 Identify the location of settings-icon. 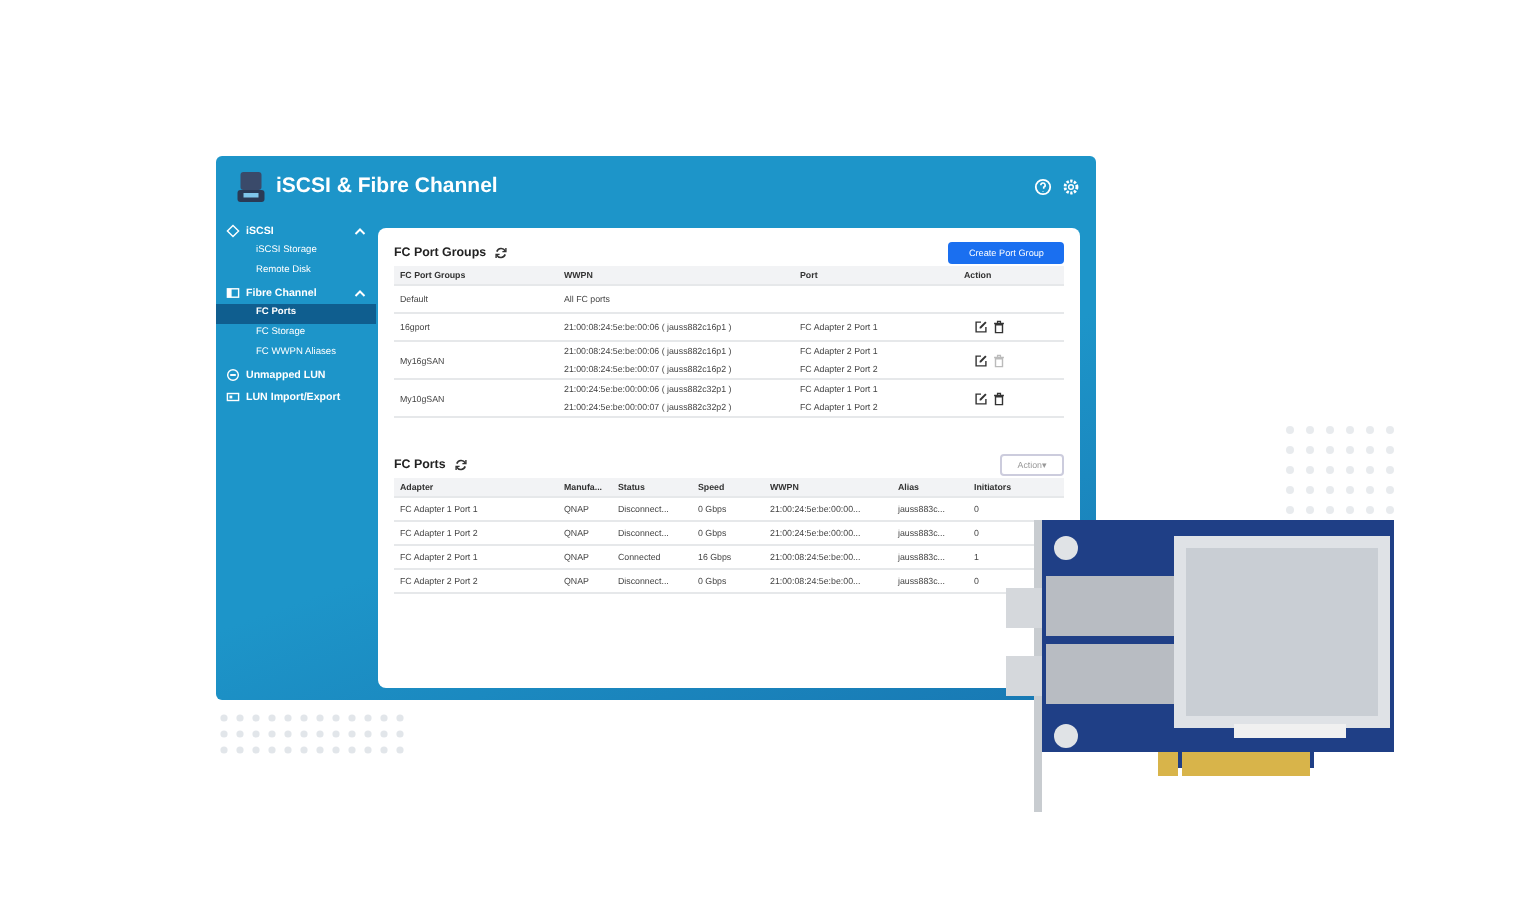
(1071, 186).